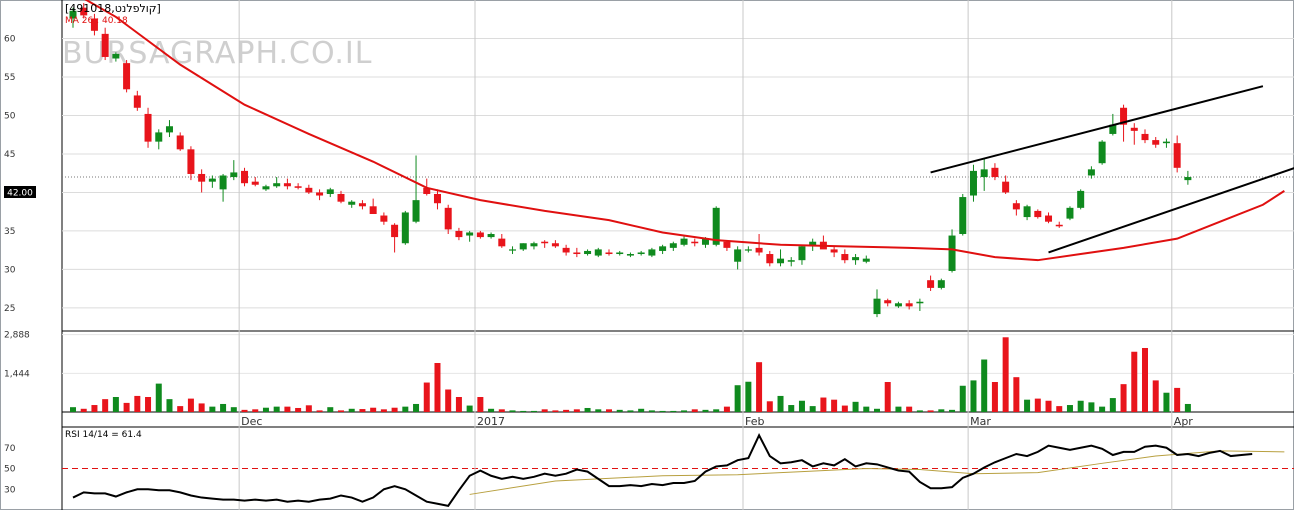 The height and width of the screenshot is (510, 1294). I want to click on month-label: Apr, so click(1184, 421).